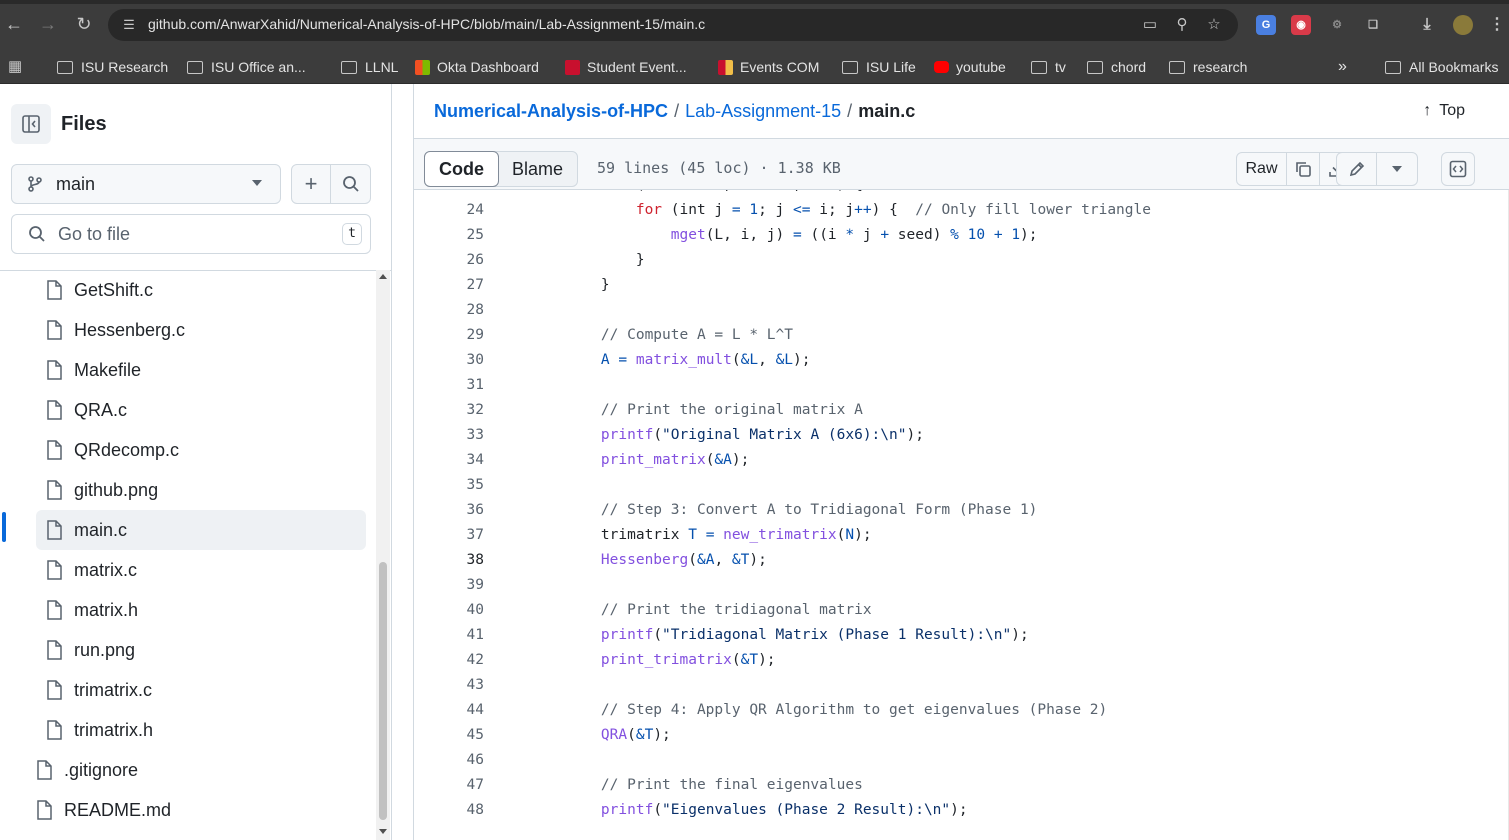  Describe the element at coordinates (449, 385) in the screenshot. I see `line-number: 31` at that location.